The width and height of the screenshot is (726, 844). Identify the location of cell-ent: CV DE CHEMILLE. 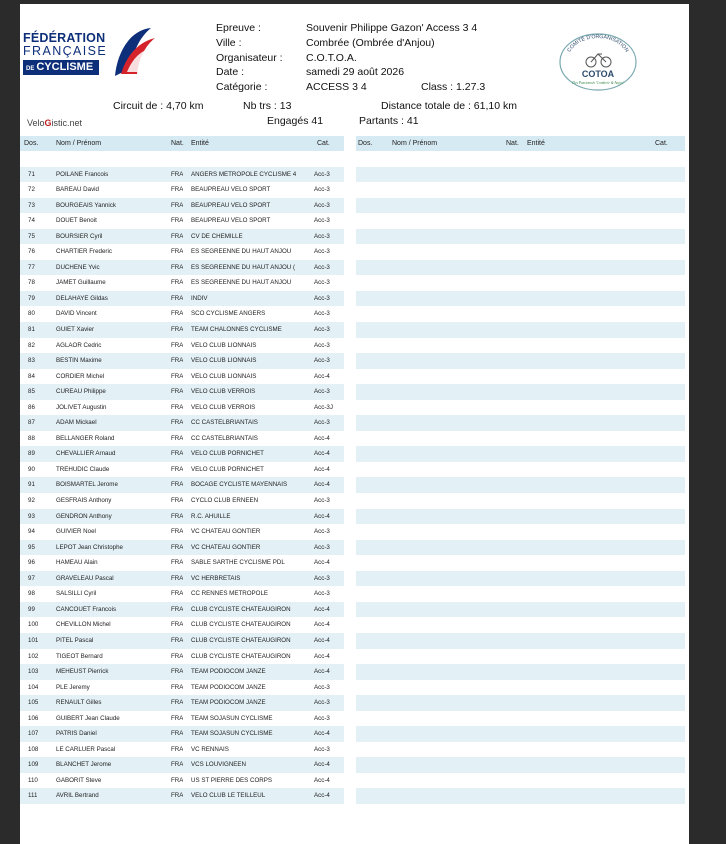
(217, 236).